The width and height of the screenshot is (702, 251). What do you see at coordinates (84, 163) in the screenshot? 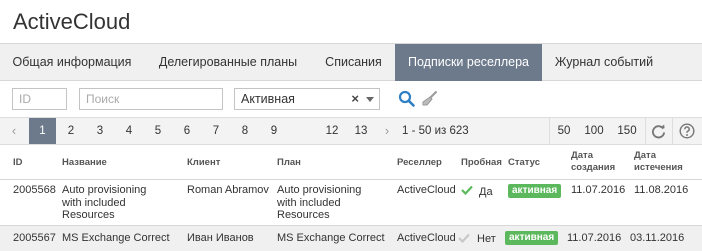
I see `column-header-name: Название` at bounding box center [84, 163].